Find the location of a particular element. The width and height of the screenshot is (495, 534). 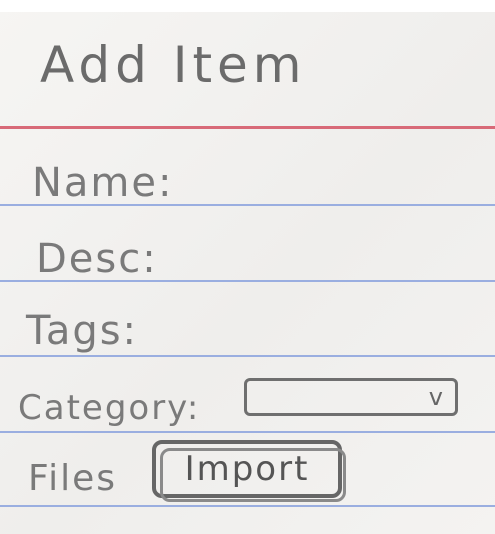

name-label: Name: is located at coordinates (103, 183).